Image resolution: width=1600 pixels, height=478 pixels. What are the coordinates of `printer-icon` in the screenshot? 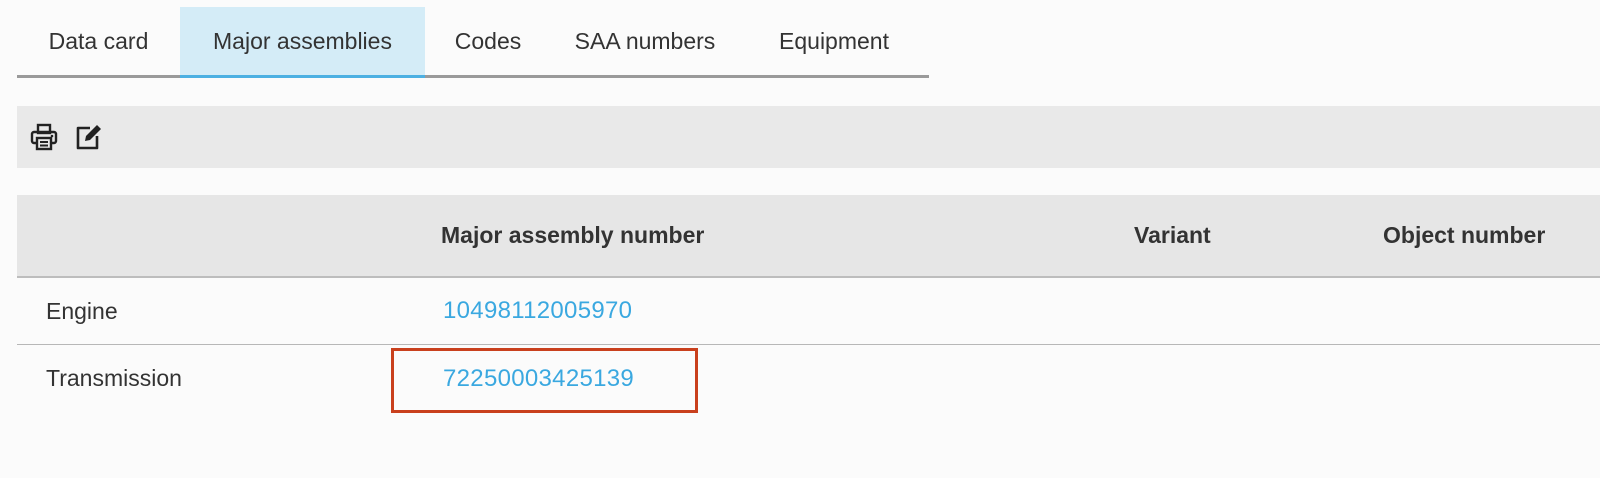 It's located at (44, 137).